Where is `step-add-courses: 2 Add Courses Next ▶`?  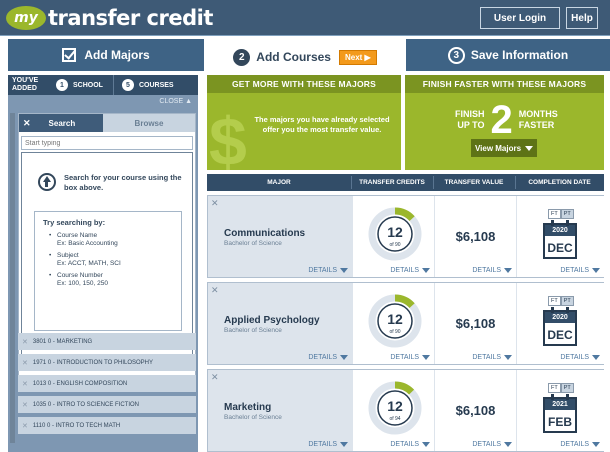
step-add-courses: 2 Add Courses Next ▶ is located at coordinates (305, 57).